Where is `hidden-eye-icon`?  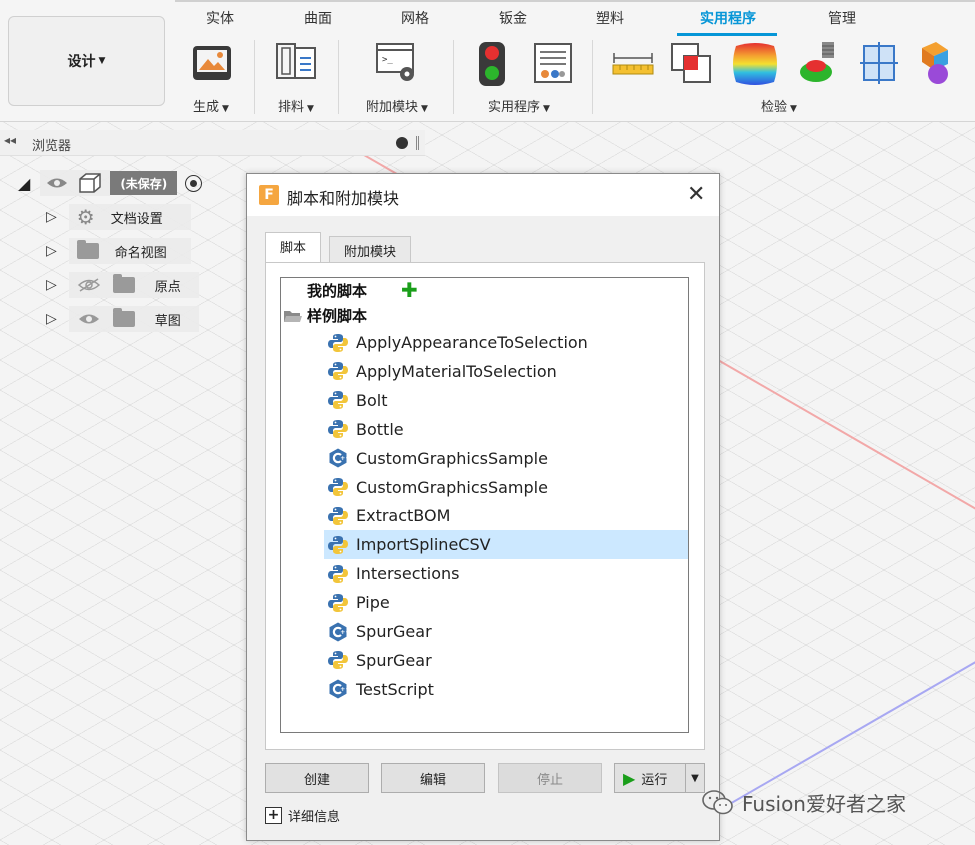
hidden-eye-icon is located at coordinates (89, 285).